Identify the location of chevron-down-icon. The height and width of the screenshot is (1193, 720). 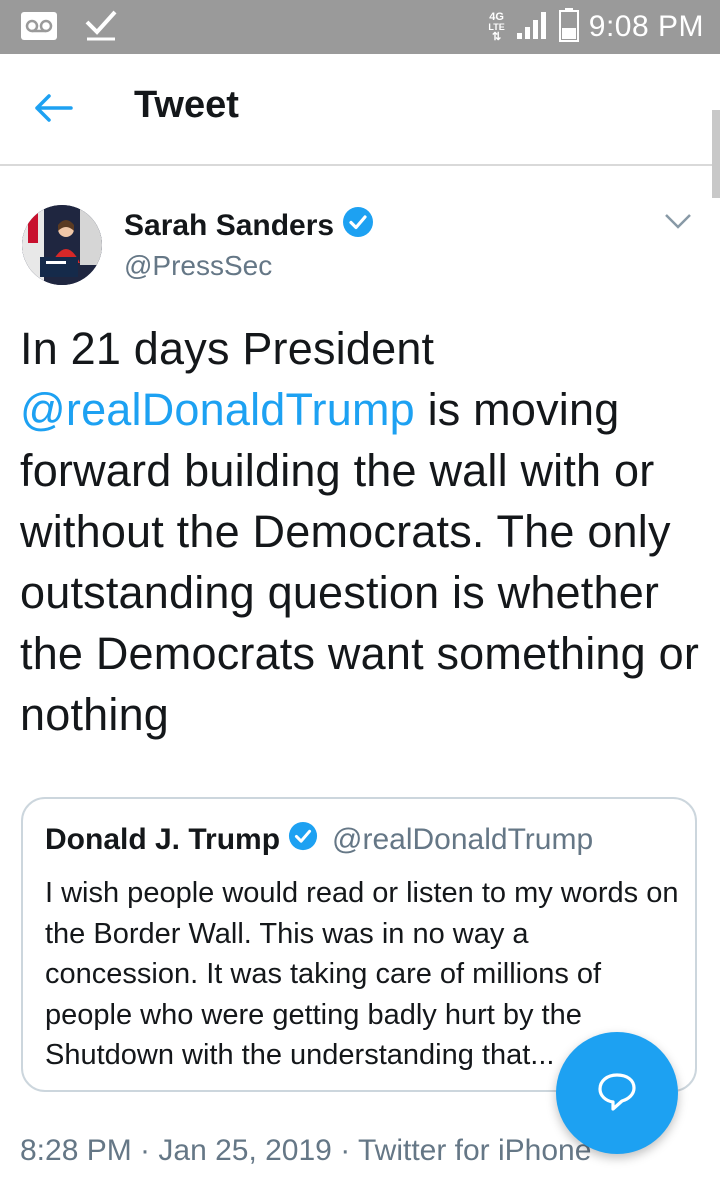
(678, 223).